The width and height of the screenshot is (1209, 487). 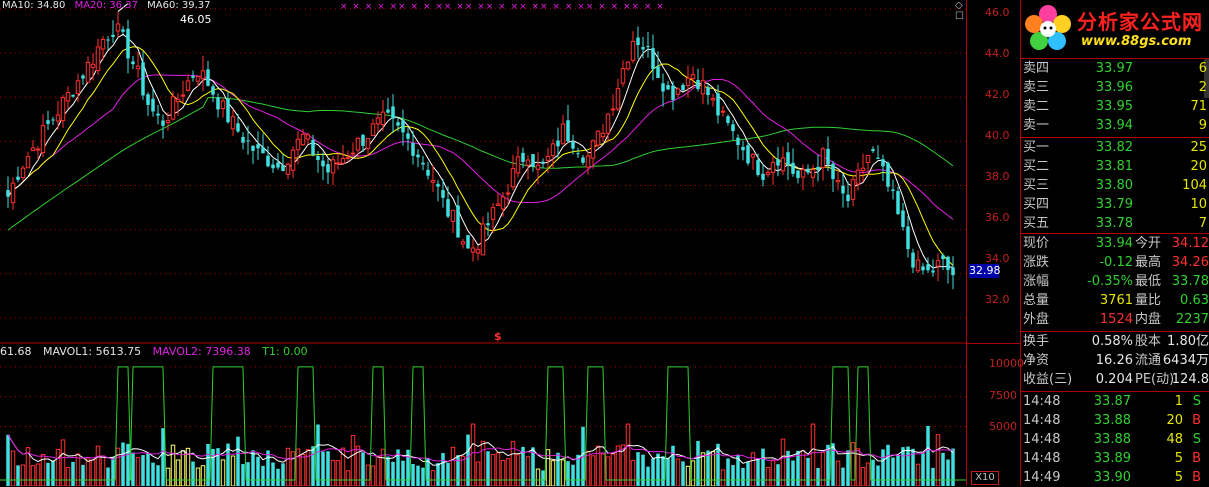 I want to click on tick-side: B, so click(x=1196, y=477).